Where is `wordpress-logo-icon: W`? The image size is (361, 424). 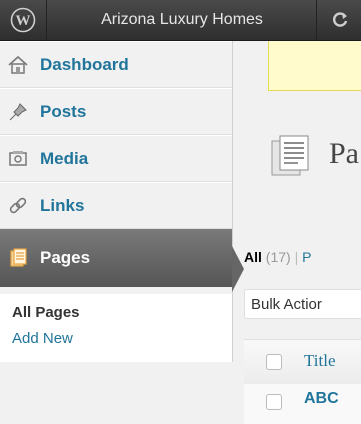 wordpress-logo-icon: W is located at coordinates (23, 20).